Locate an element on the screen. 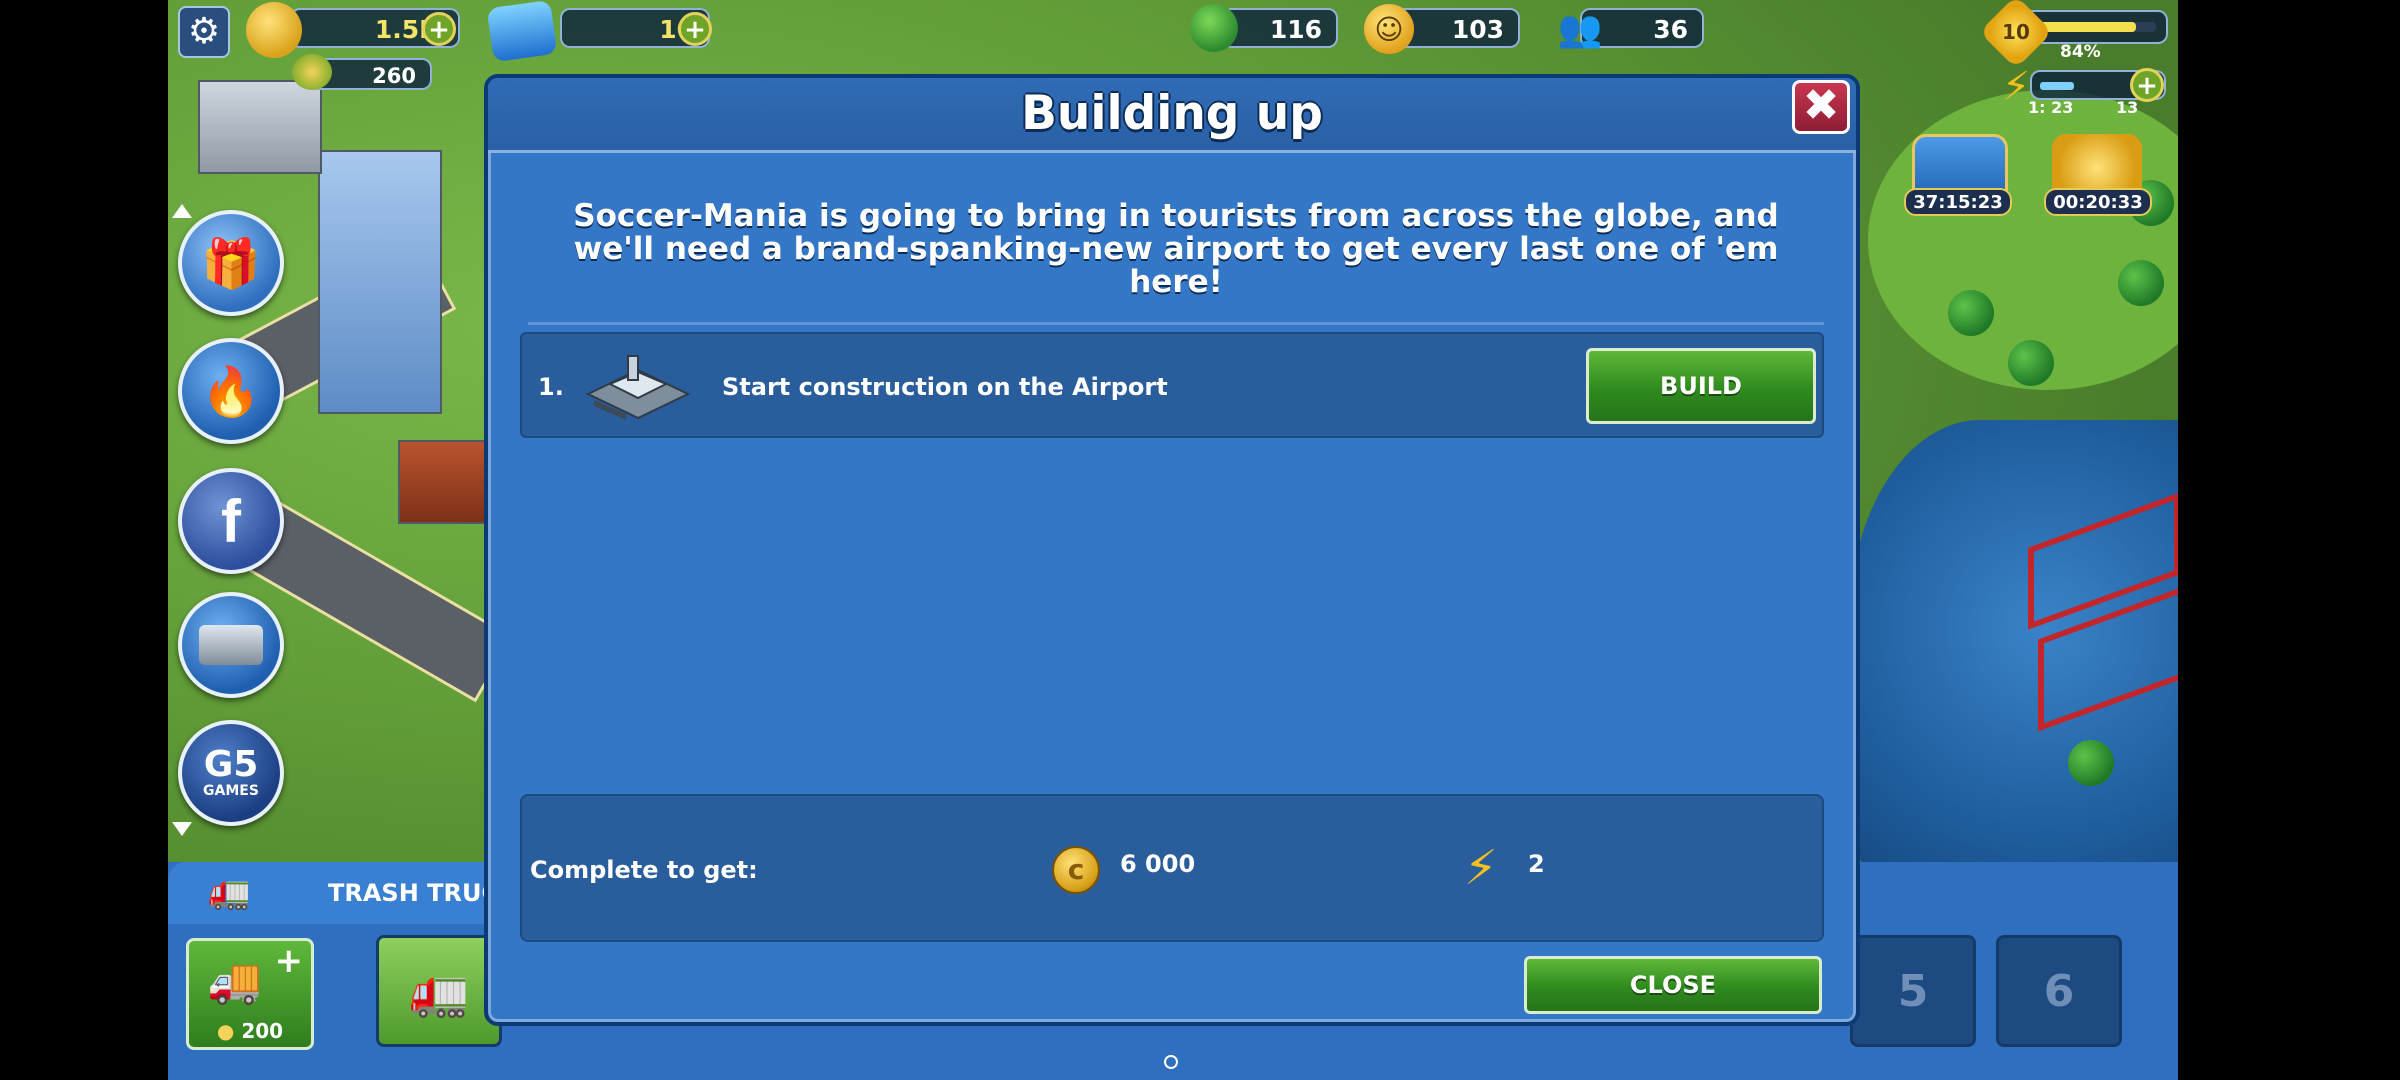 Image resolution: width=2400 pixels, height=1080 pixels. chest-timer: 37:15:23 is located at coordinates (1958, 202).